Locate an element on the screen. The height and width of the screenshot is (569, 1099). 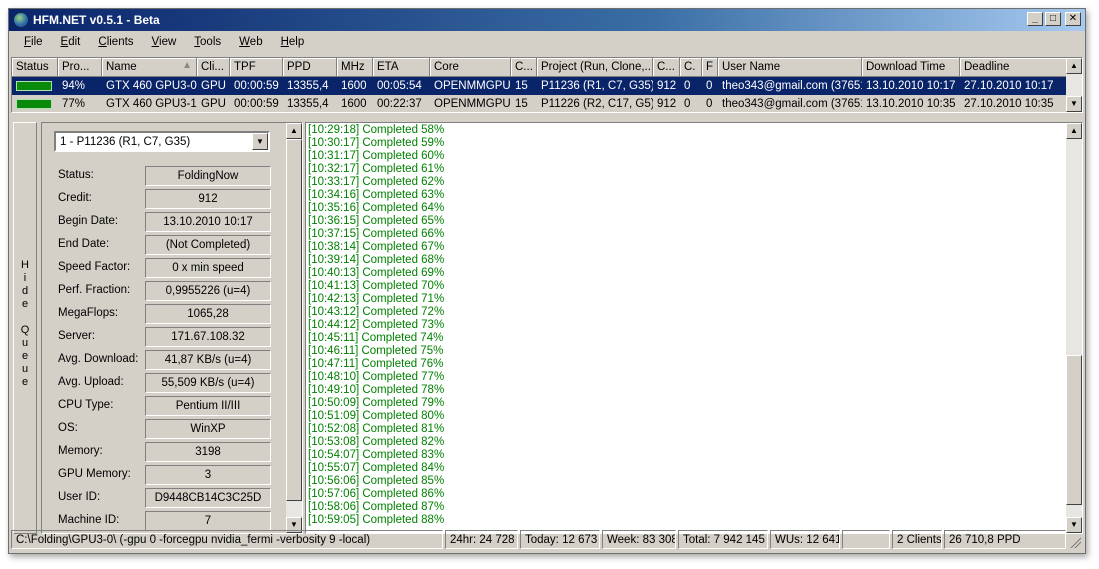
field-label: User ID: is located at coordinates (79, 497).